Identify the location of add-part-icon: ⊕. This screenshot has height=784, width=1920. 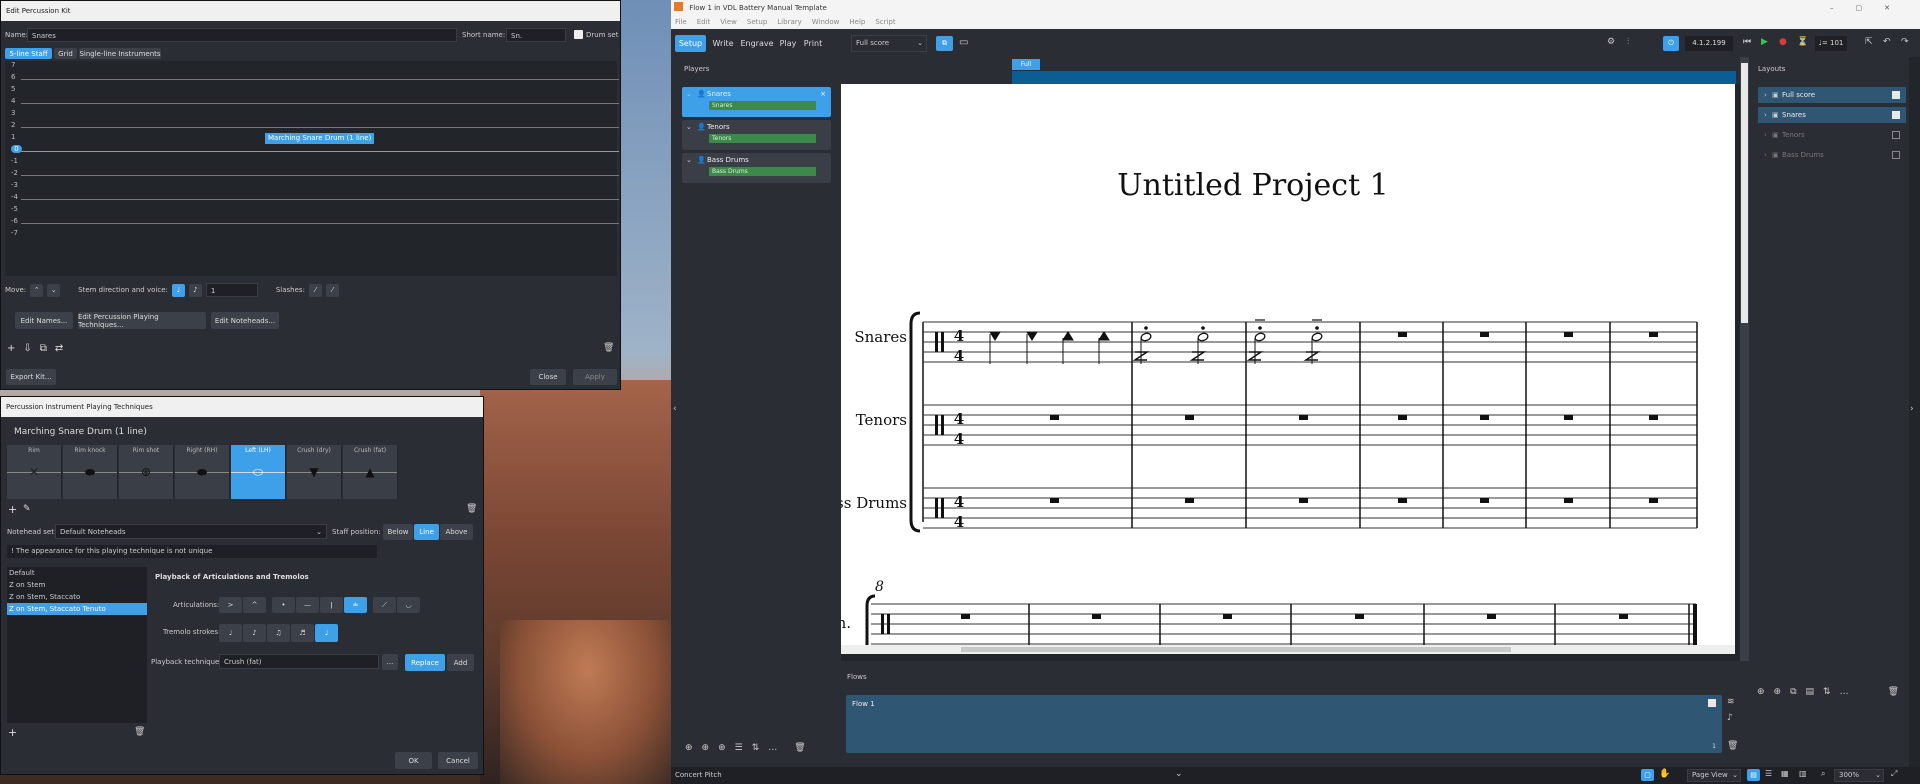
(1778, 692).